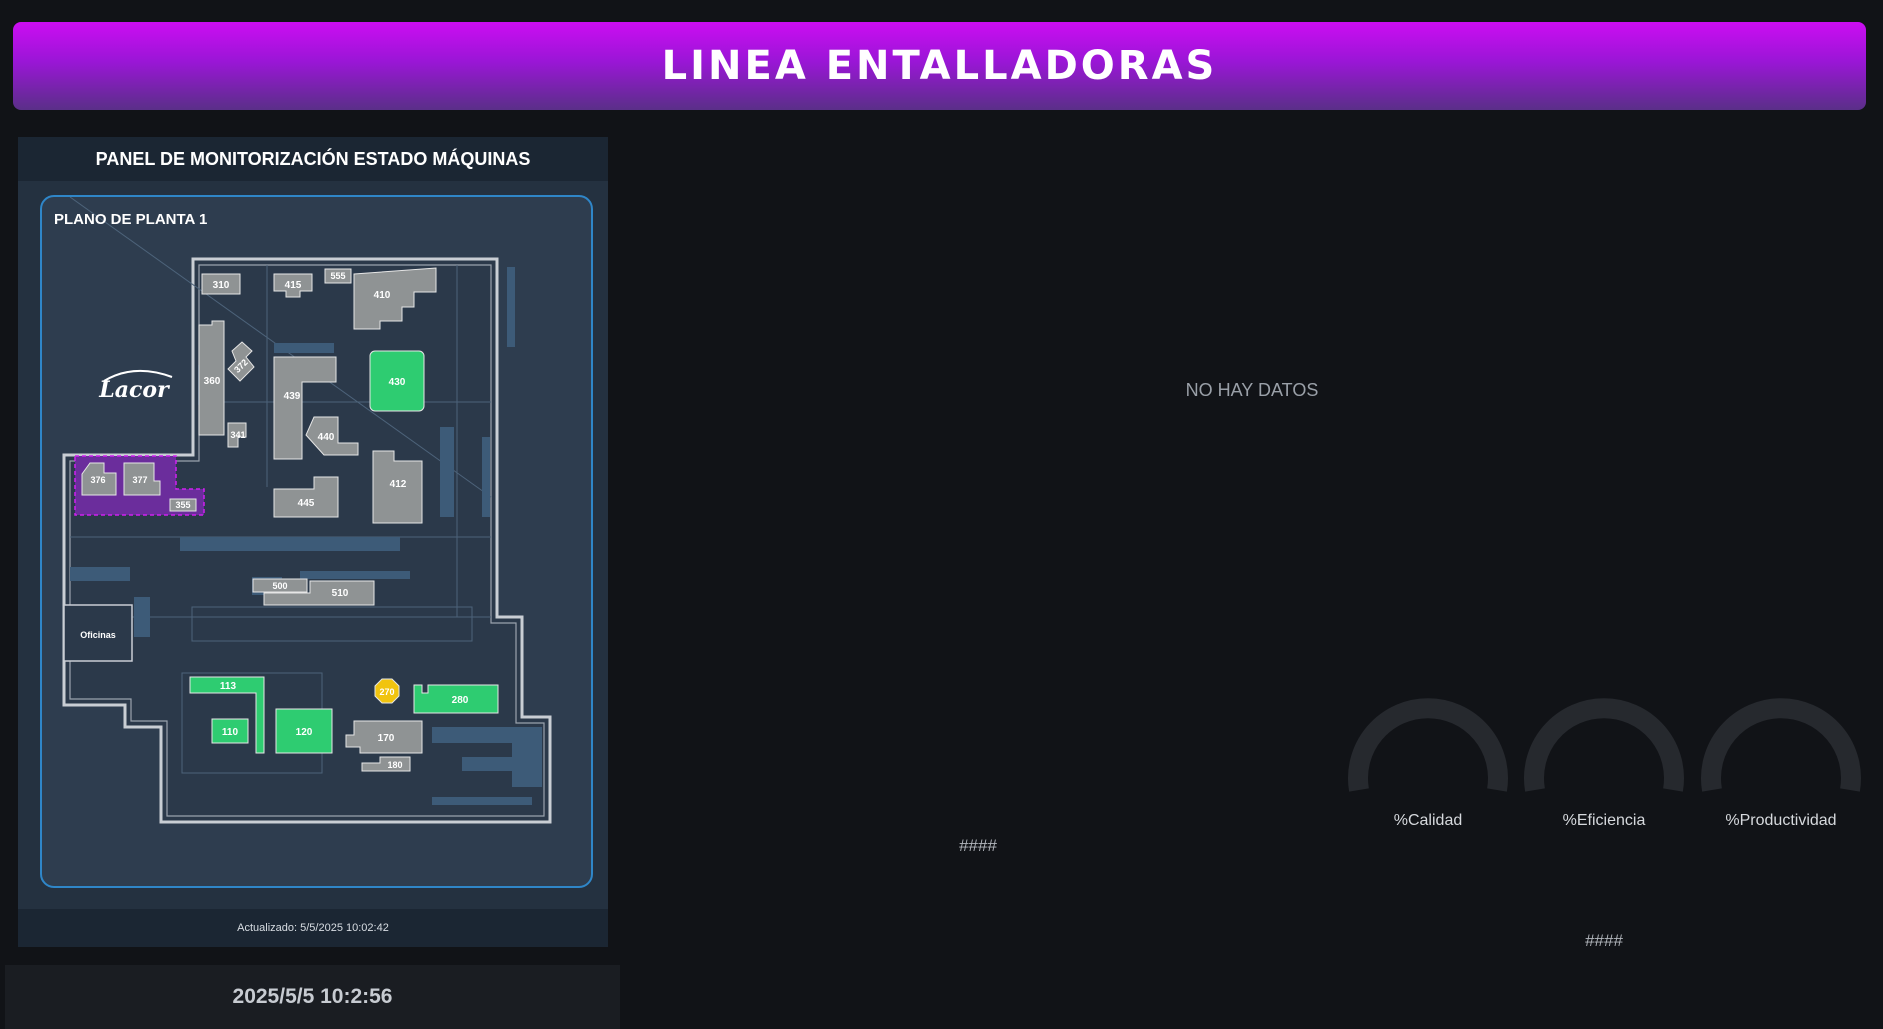  I want to click on machine-439-label: 439, so click(292, 396).